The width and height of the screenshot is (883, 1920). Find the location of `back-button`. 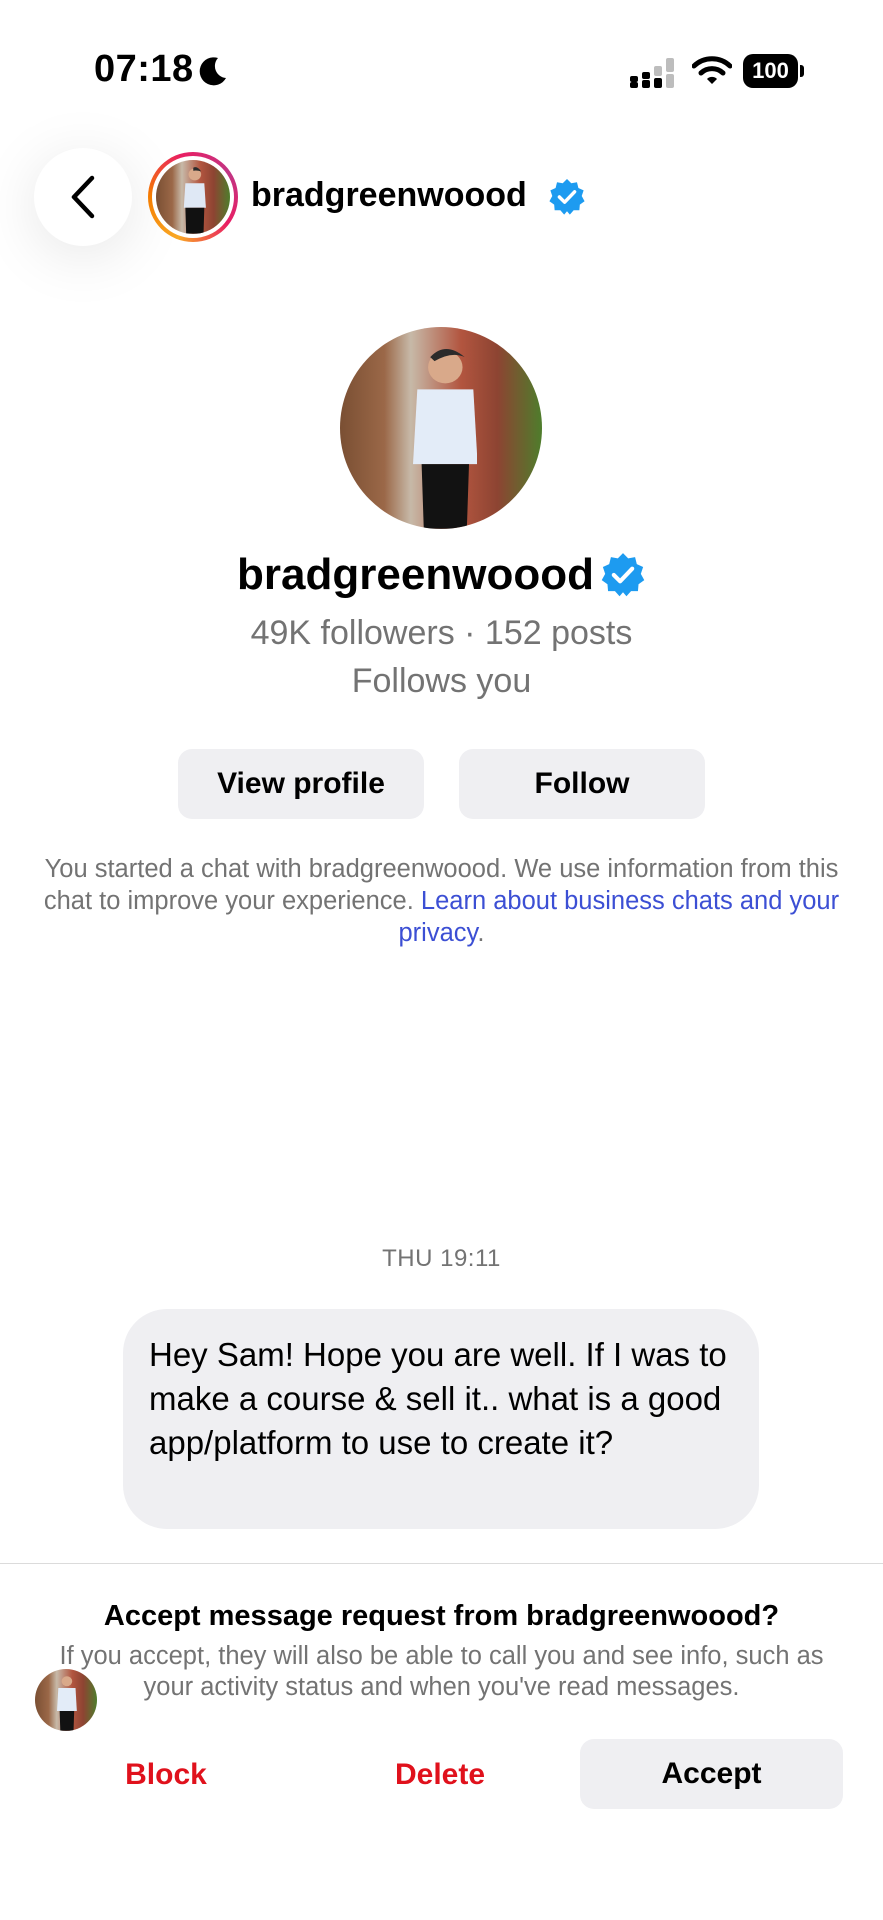

back-button is located at coordinates (83, 197).